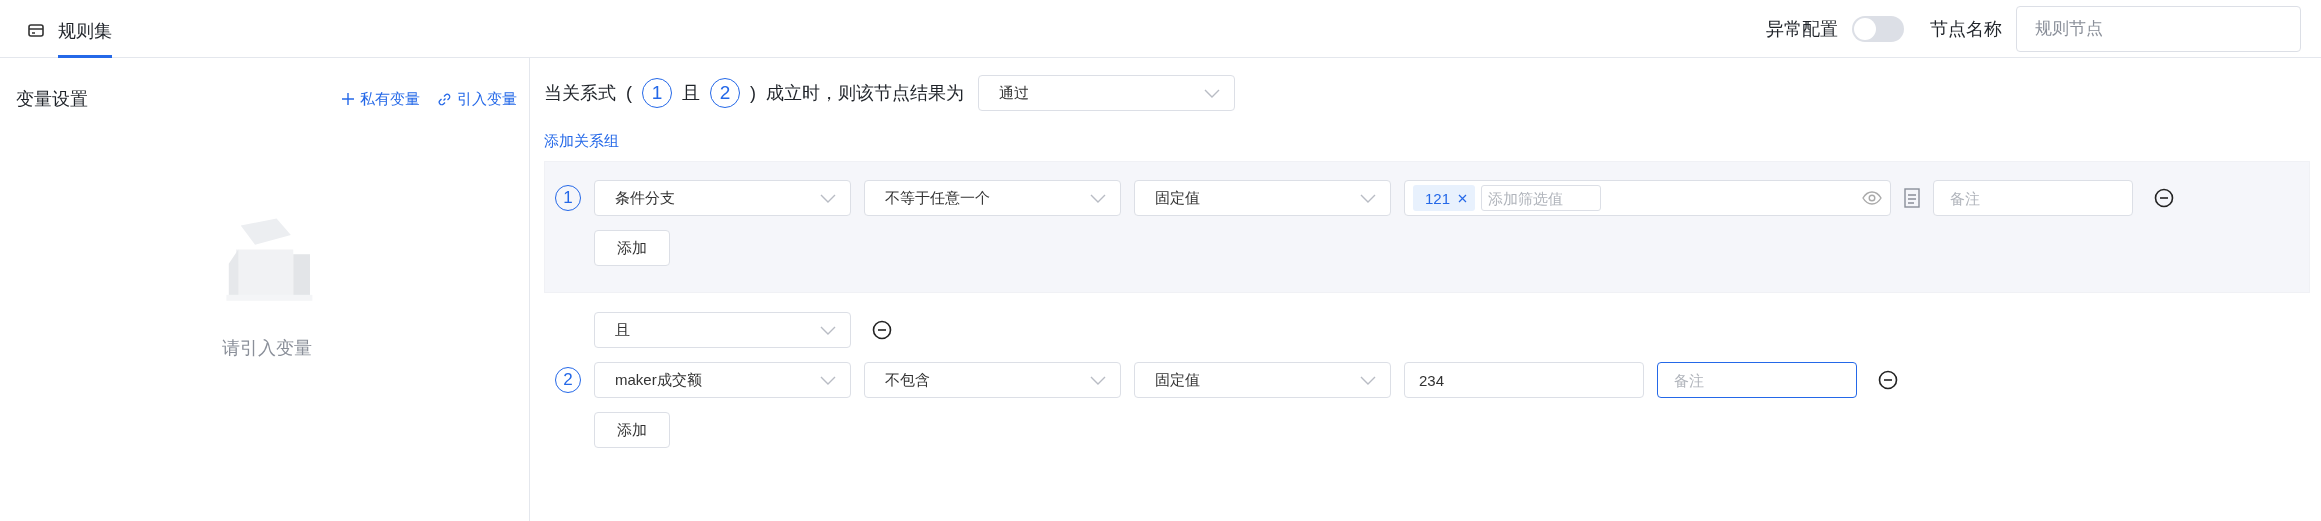 This screenshot has height=521, width=2321. I want to click on panel-title: 变量设置, so click(52, 99).